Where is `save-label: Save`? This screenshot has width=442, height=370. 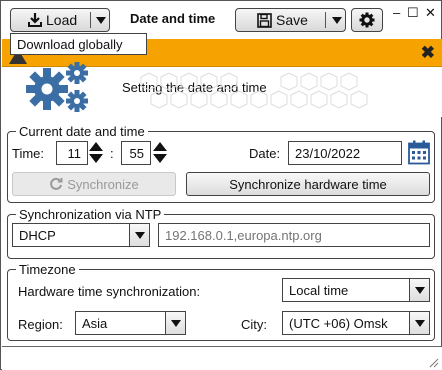 save-label: Save is located at coordinates (292, 20).